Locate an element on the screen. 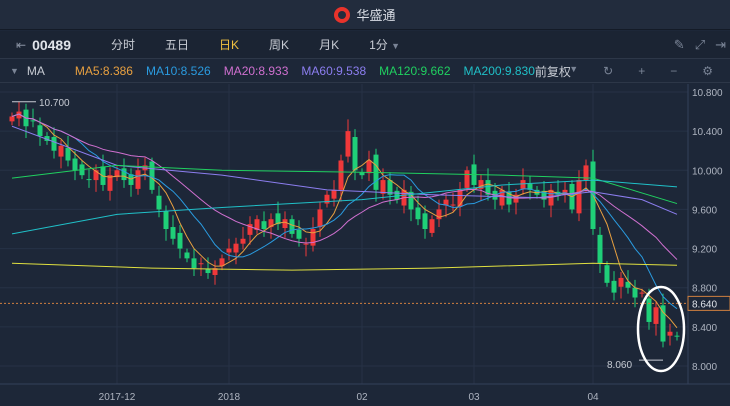  ma250-line is located at coordinates (344, 266).